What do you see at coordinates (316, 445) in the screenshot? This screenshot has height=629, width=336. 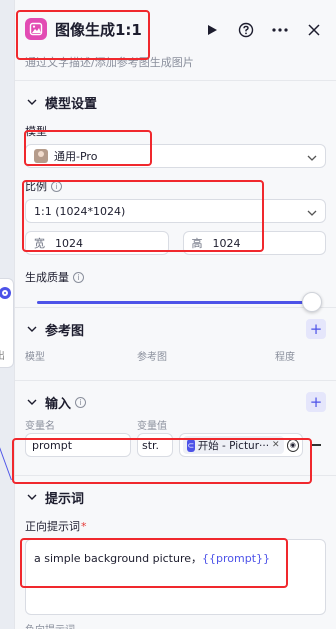 I see `remove-row-icon` at bounding box center [316, 445].